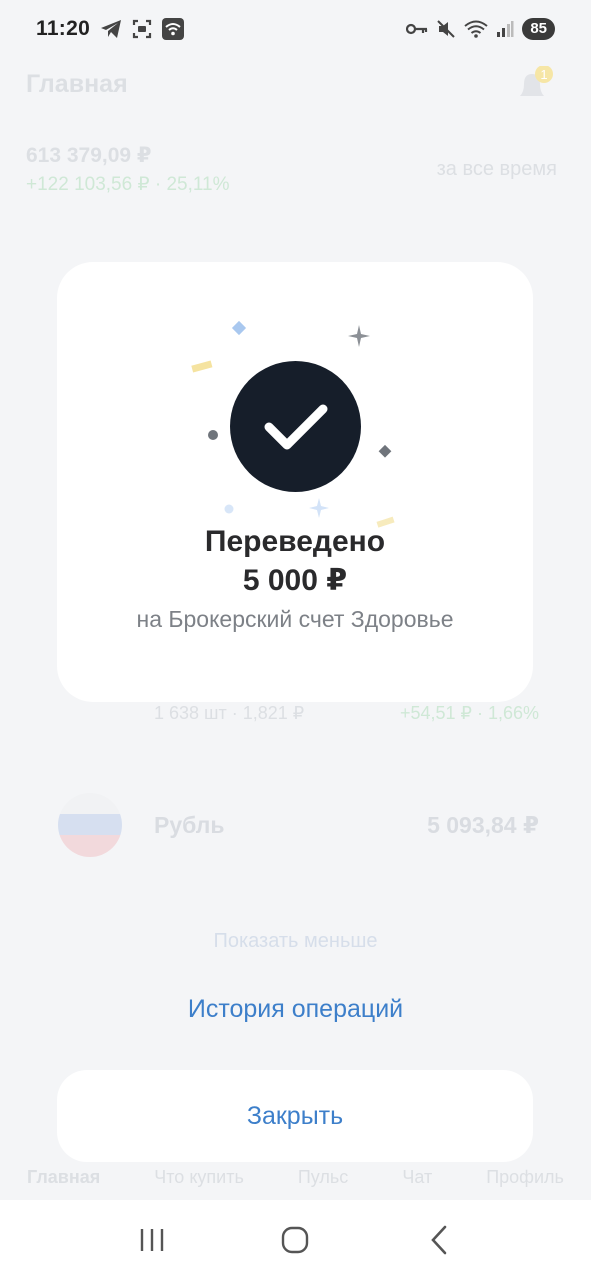 The image size is (591, 1280). I want to click on wifi-icon, so click(173, 29).